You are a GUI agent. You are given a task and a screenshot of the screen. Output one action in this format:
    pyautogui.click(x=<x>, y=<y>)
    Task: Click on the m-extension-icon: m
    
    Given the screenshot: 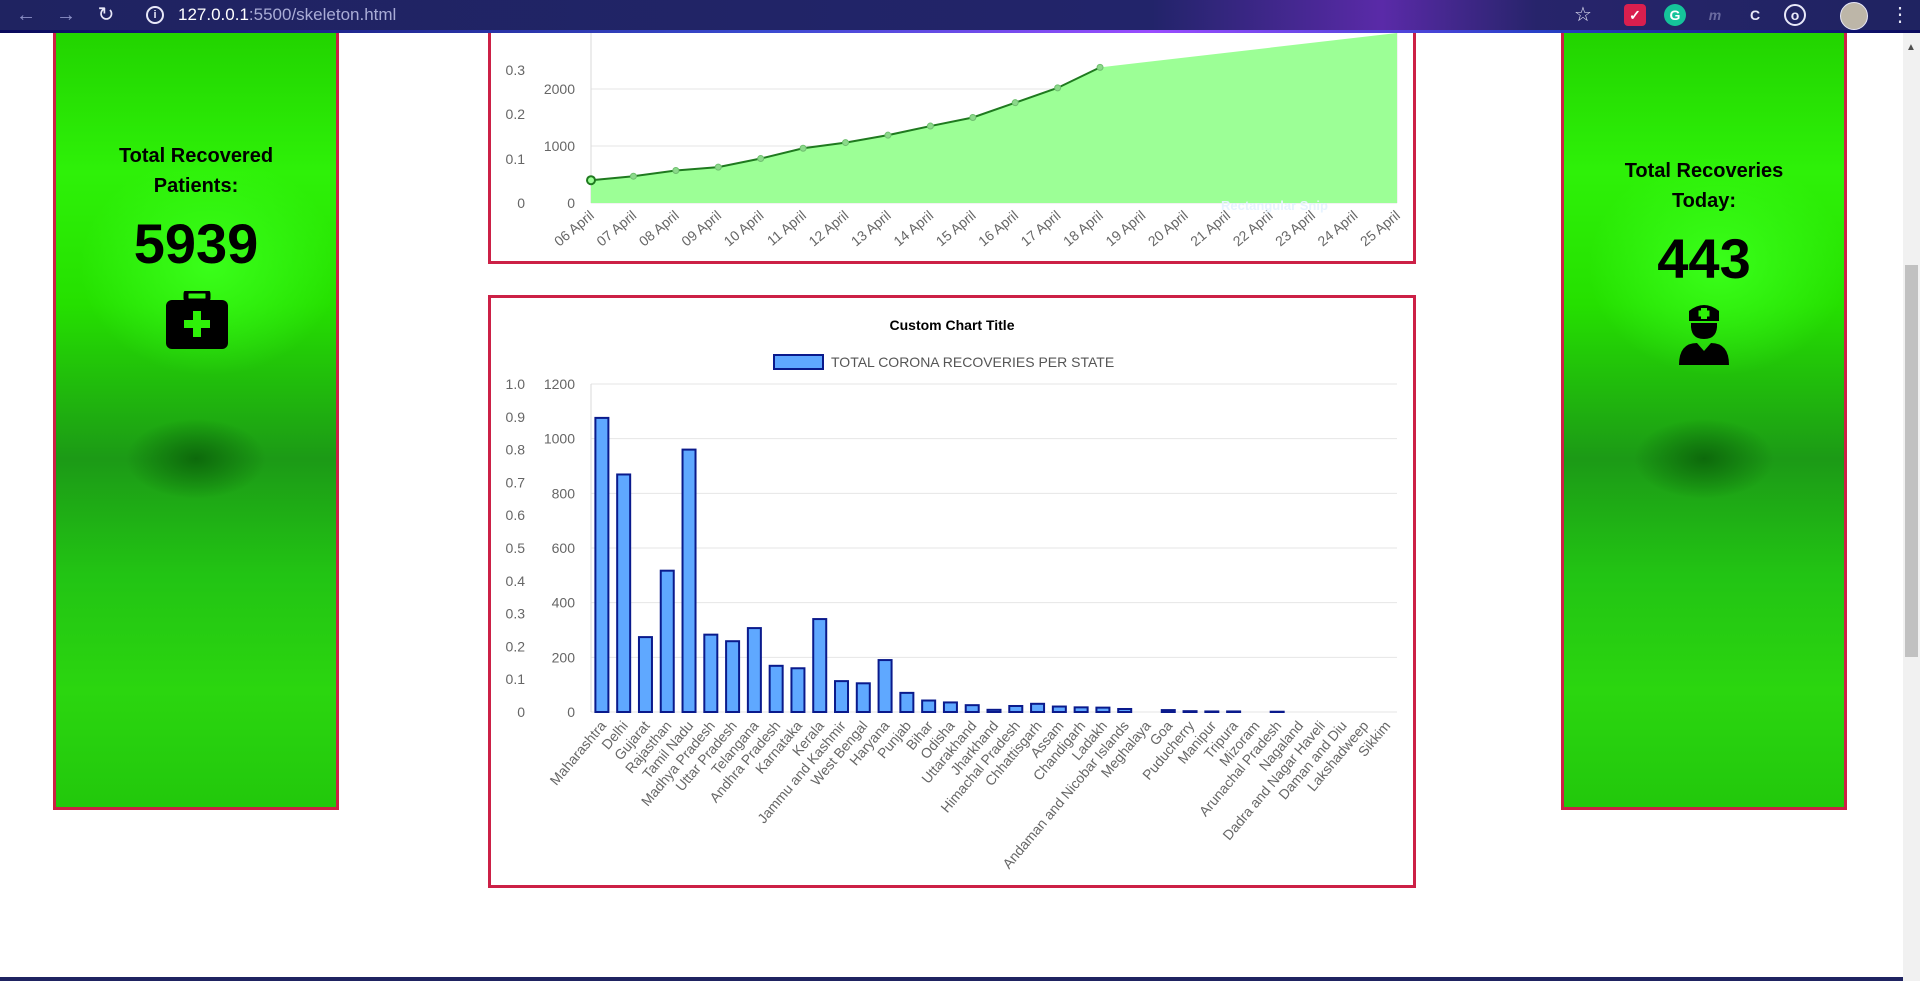 What is the action you would take?
    pyautogui.click(x=1715, y=15)
    